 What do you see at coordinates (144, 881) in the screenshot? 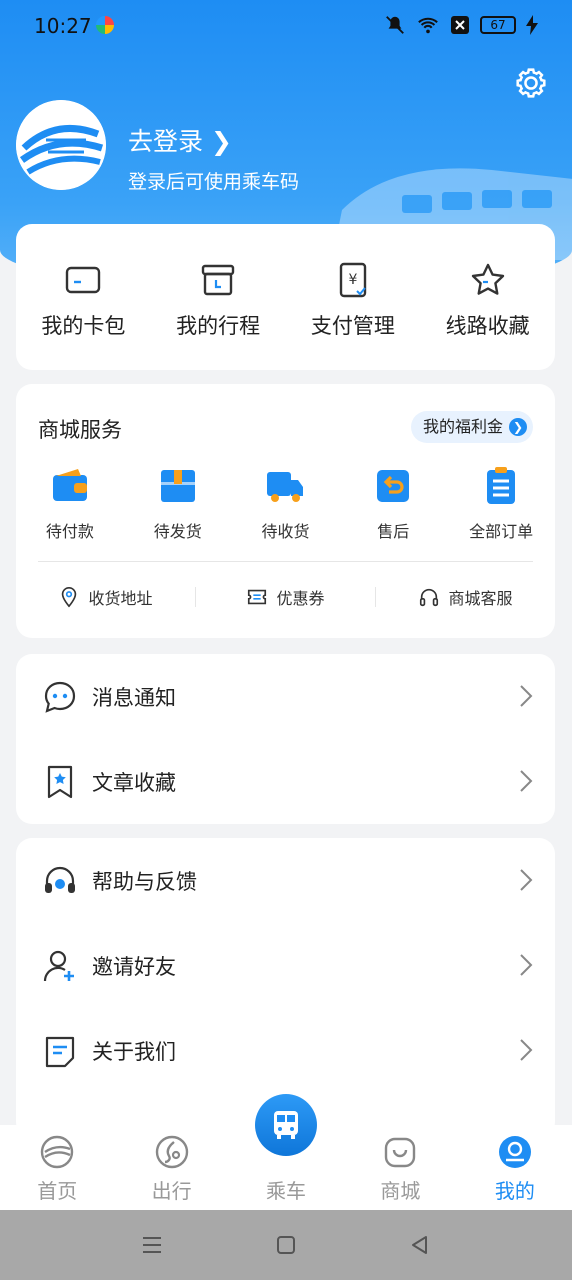
I see `list-item-label: 帮助与反馈` at bounding box center [144, 881].